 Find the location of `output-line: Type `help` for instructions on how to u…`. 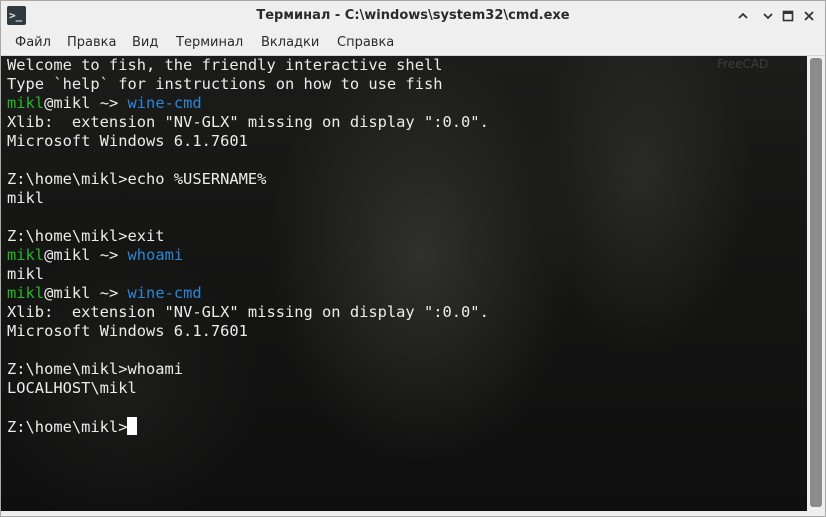

output-line: Type `help` for instructions on how to u… is located at coordinates (225, 84).